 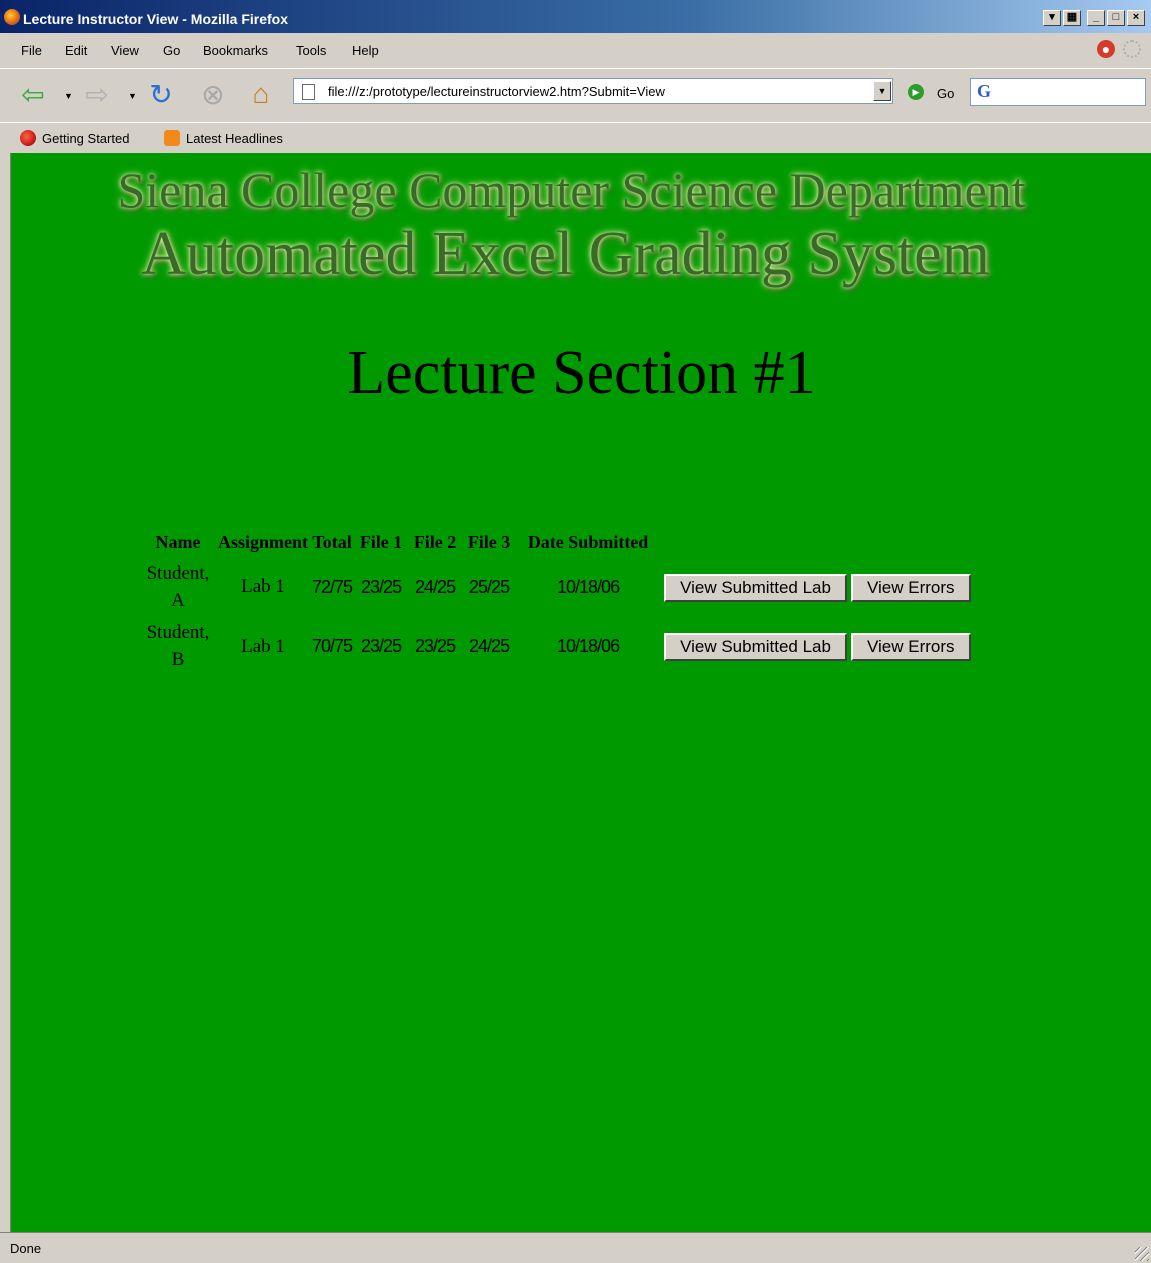 What do you see at coordinates (1142, 1254) in the screenshot?
I see `resize-grip-icon` at bounding box center [1142, 1254].